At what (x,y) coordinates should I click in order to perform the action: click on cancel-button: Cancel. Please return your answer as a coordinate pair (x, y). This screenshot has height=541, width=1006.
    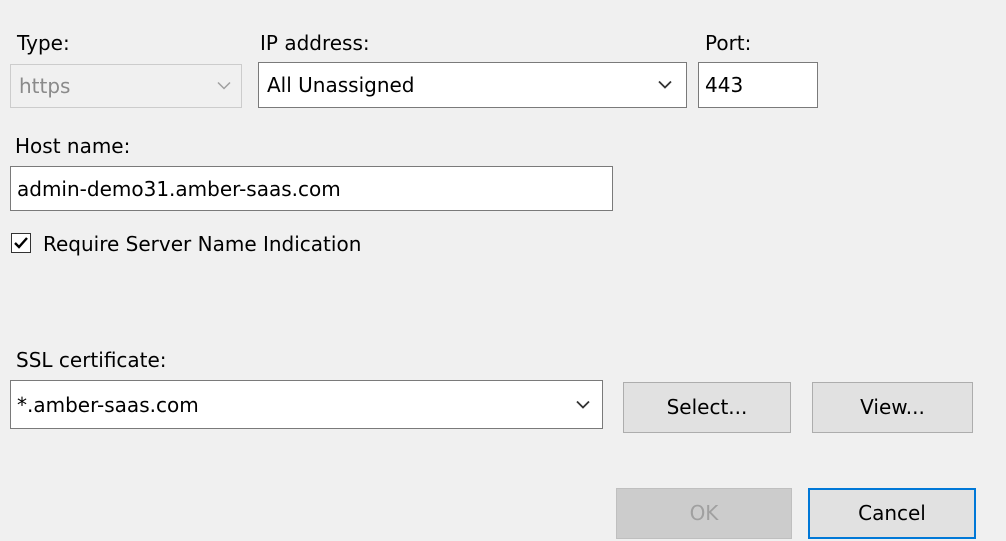
    Looking at the image, I should click on (892, 513).